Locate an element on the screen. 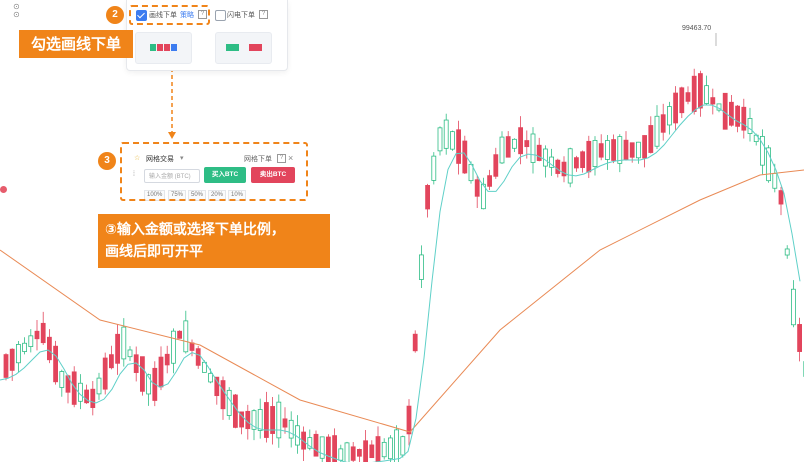  step-3-callout: ③输入金额或选择下单比例， 画线后即可开平 is located at coordinates (214, 241).